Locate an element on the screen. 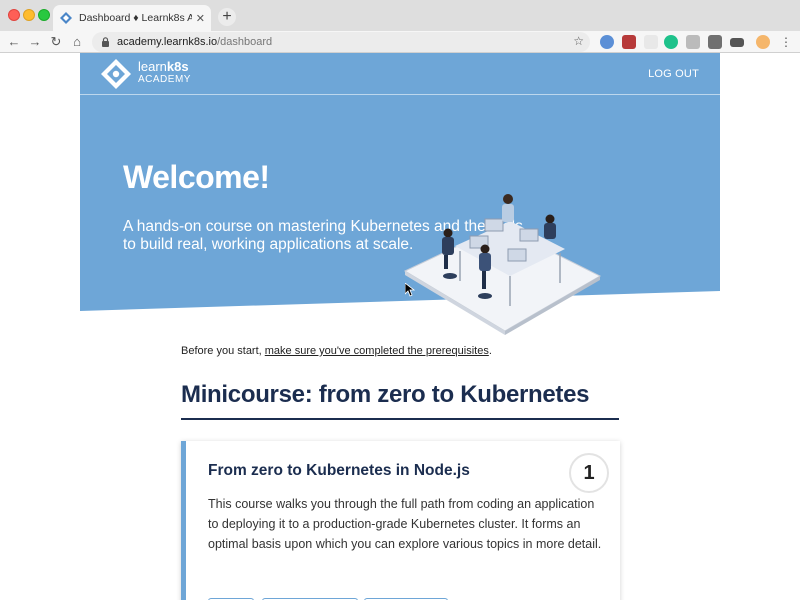  home-icon: ⌂ is located at coordinates (77, 42).